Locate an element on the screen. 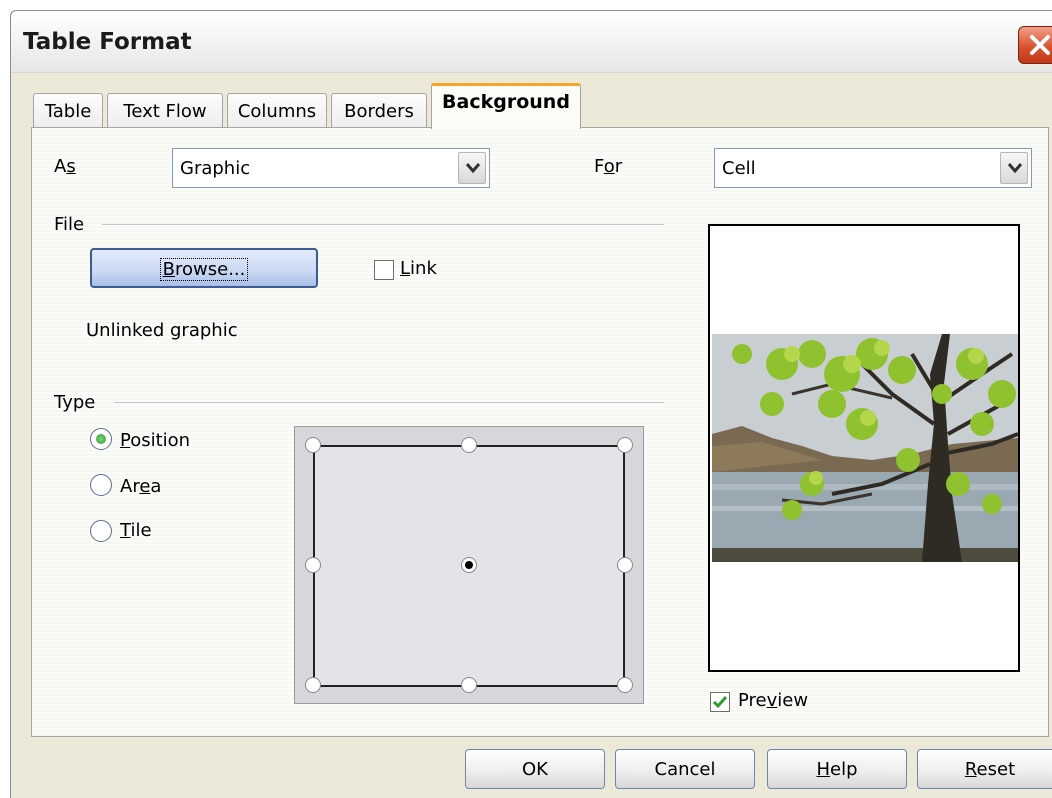 This screenshot has width=1052, height=798. for-dropdown-button is located at coordinates (1014, 168).